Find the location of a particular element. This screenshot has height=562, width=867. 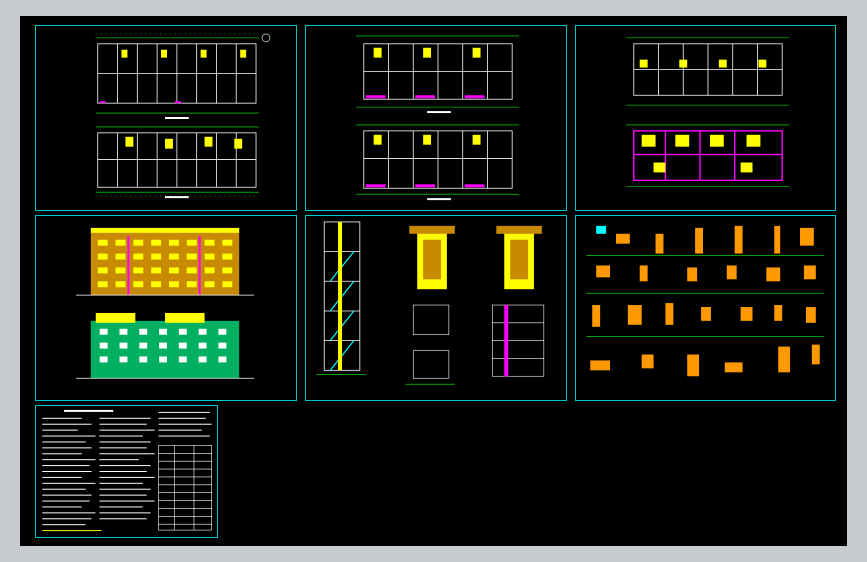

details-drawing is located at coordinates (705, 301).